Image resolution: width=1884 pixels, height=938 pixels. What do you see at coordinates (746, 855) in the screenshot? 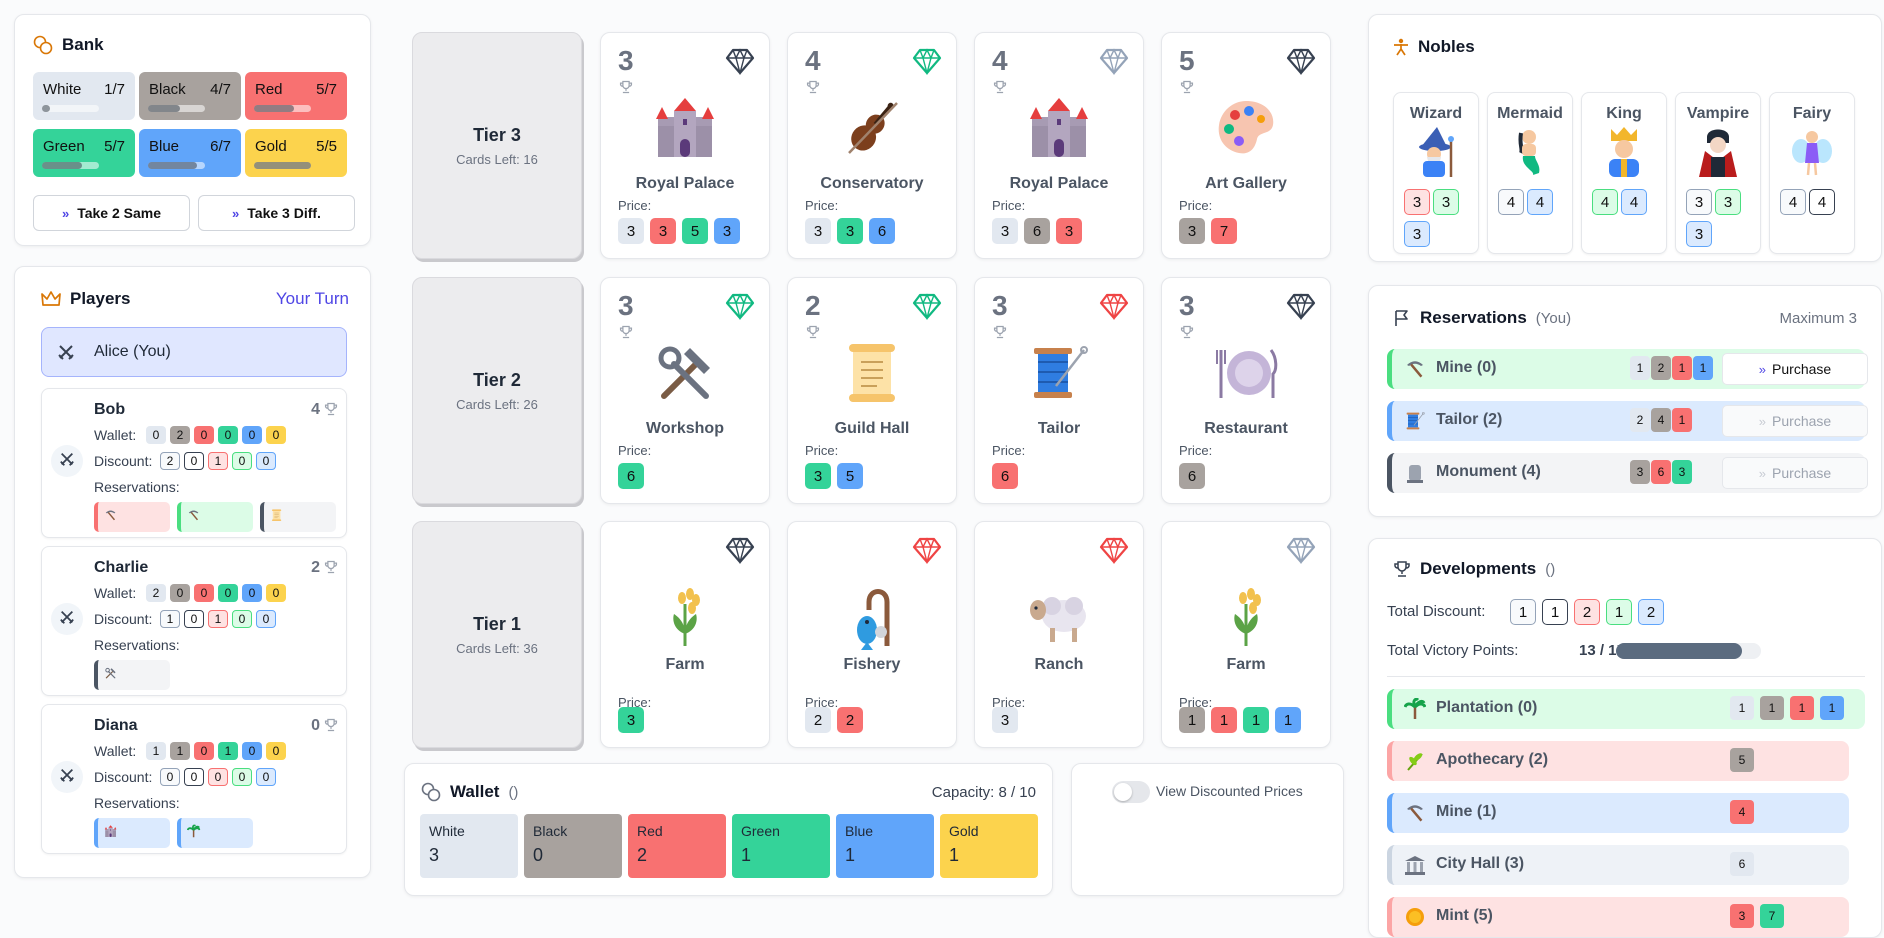
I see `wallet-gem-value: 1` at bounding box center [746, 855].